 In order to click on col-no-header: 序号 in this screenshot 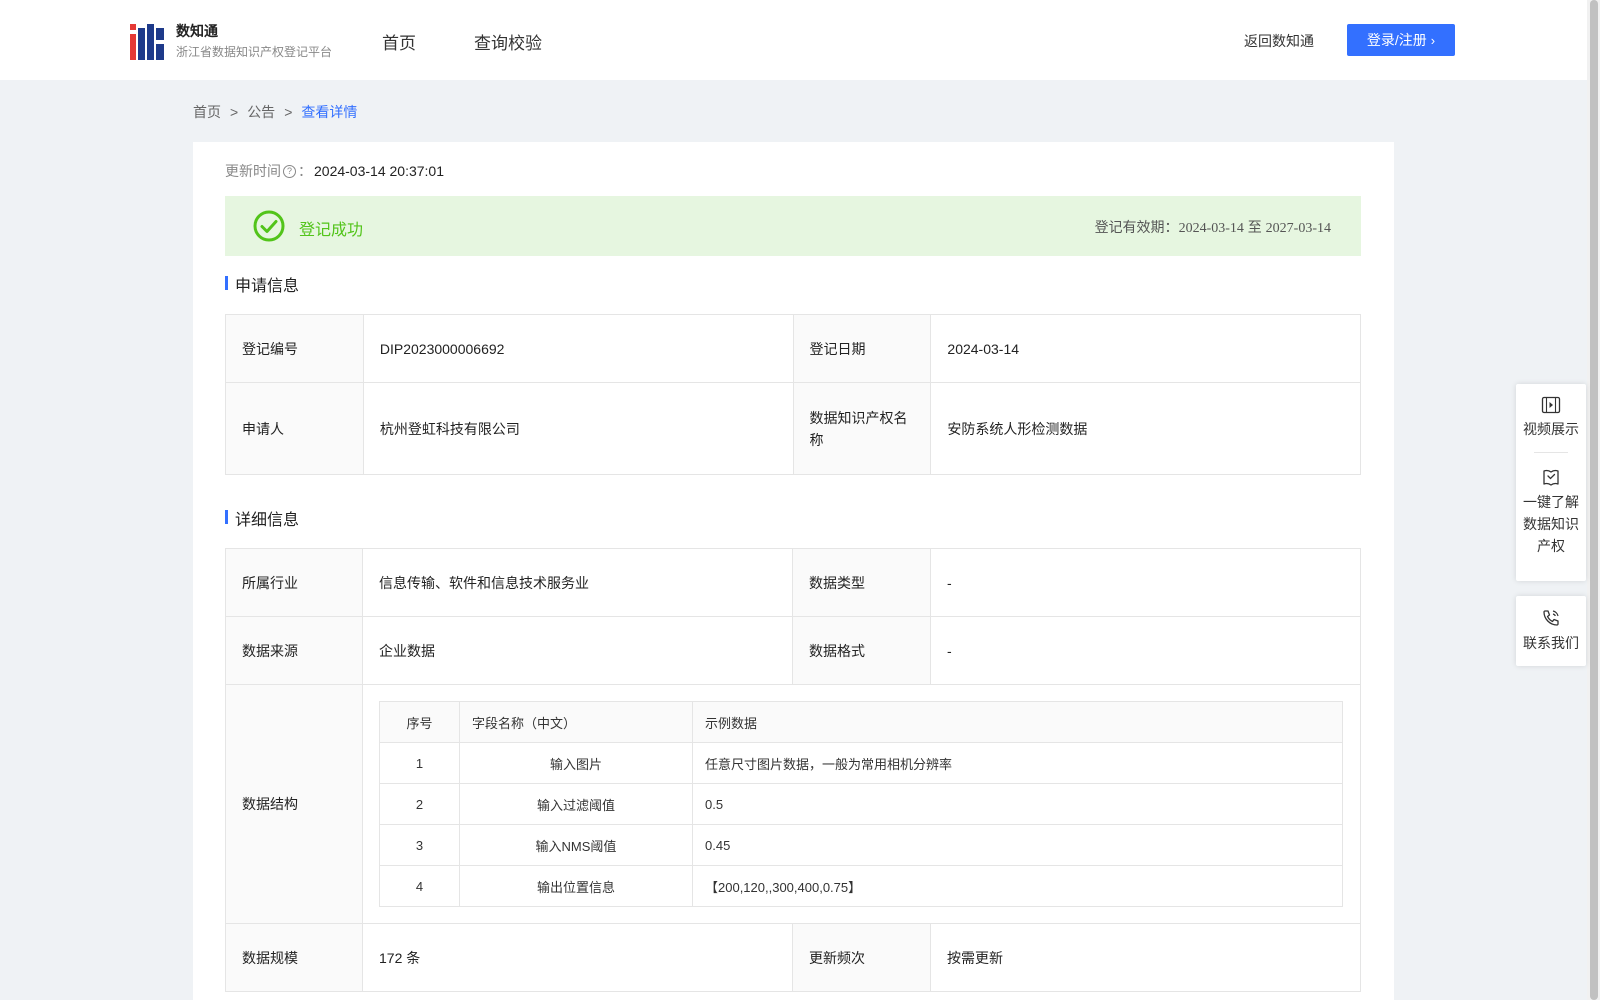, I will do `click(419, 722)`.